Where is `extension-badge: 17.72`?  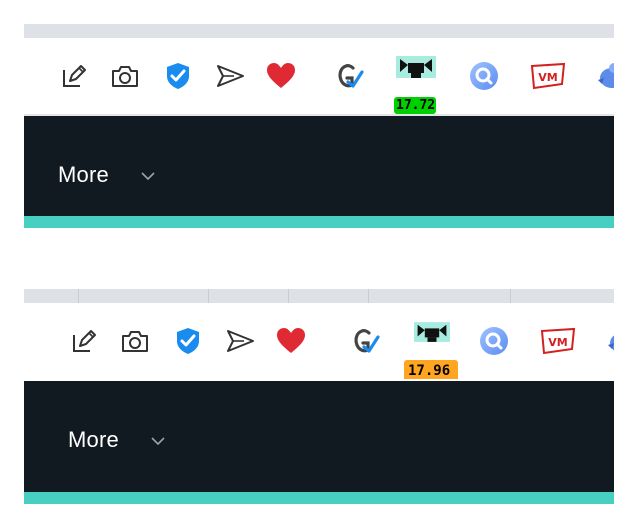
extension-badge: 17.72 is located at coordinates (415, 105).